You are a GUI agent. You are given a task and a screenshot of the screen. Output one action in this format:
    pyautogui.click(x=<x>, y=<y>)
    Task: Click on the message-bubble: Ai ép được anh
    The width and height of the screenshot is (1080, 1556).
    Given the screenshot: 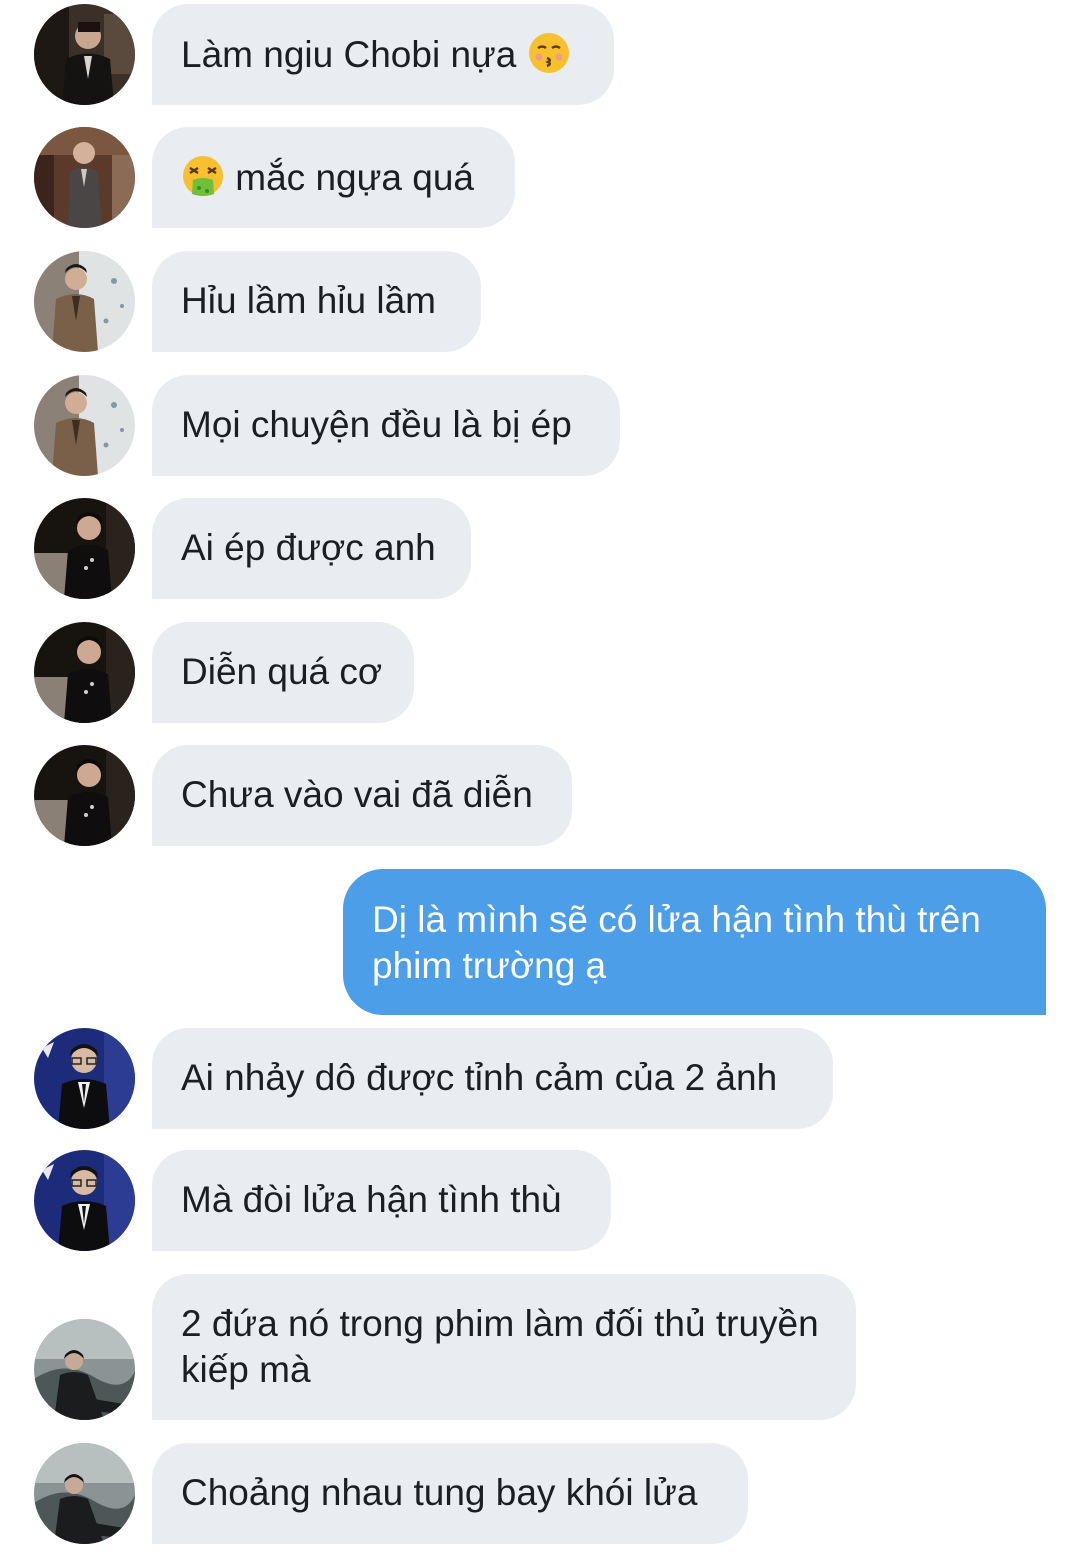 What is the action you would take?
    pyautogui.click(x=311, y=548)
    